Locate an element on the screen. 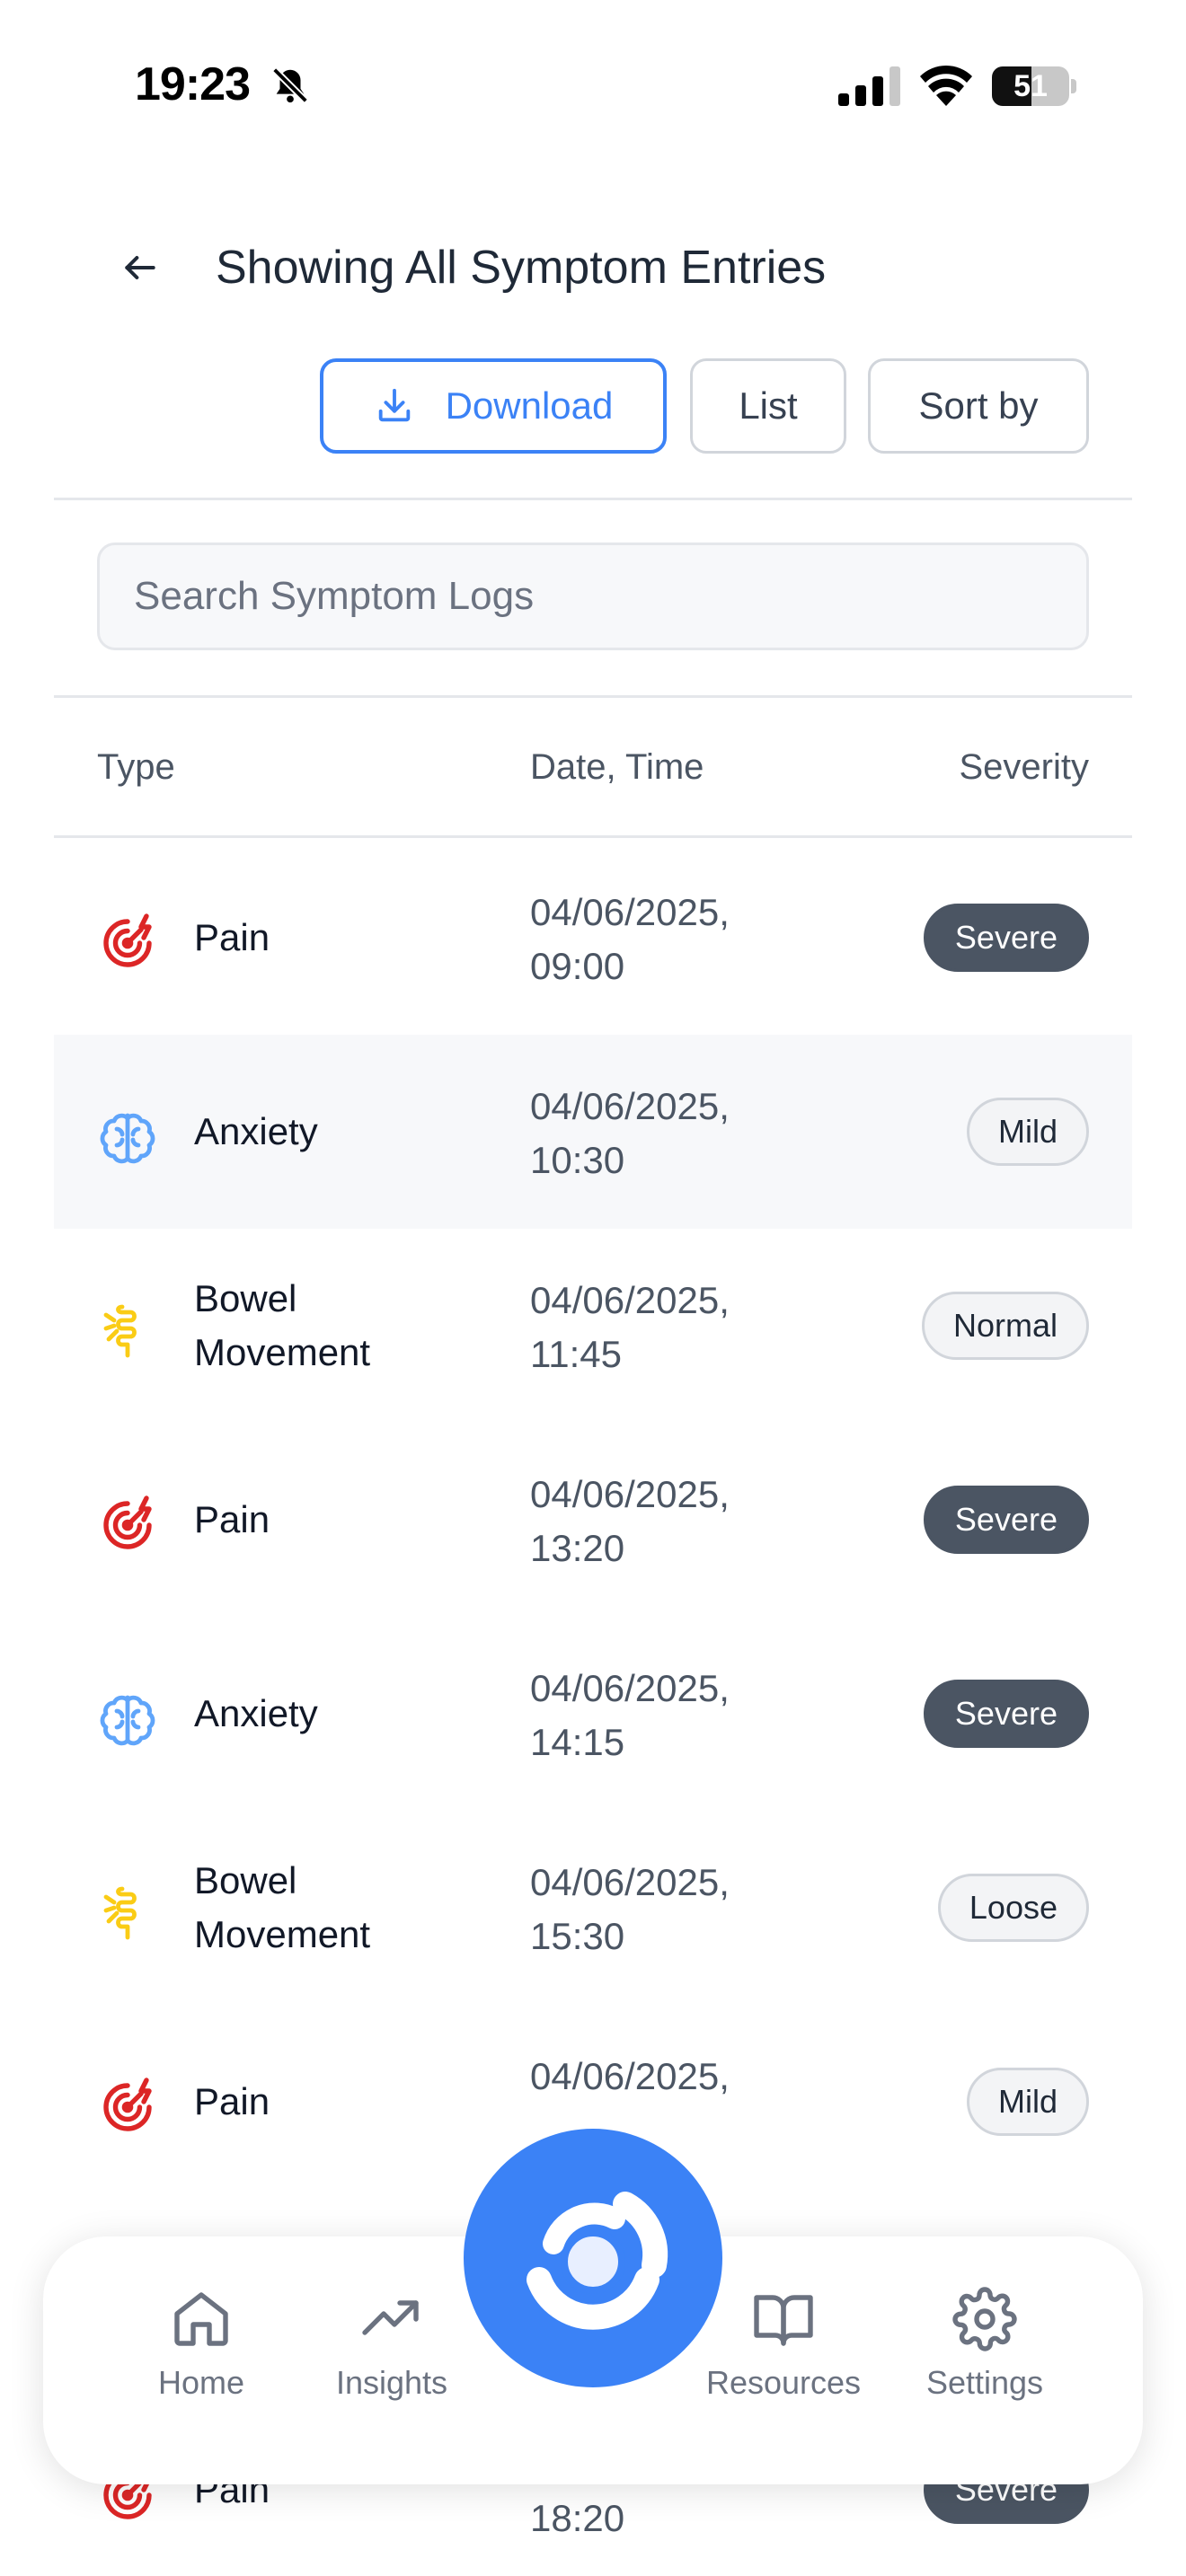  symptom-time: 10:30 is located at coordinates (577, 1160).